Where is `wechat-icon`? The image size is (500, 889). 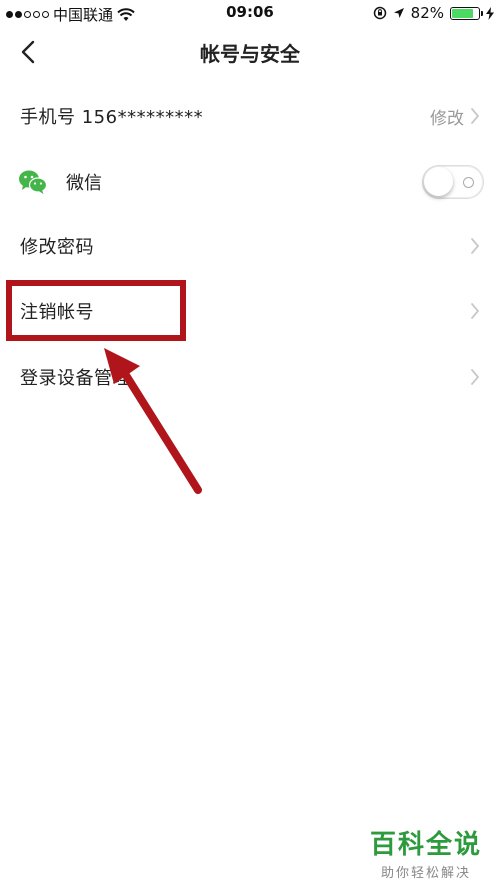
wechat-icon is located at coordinates (33, 182).